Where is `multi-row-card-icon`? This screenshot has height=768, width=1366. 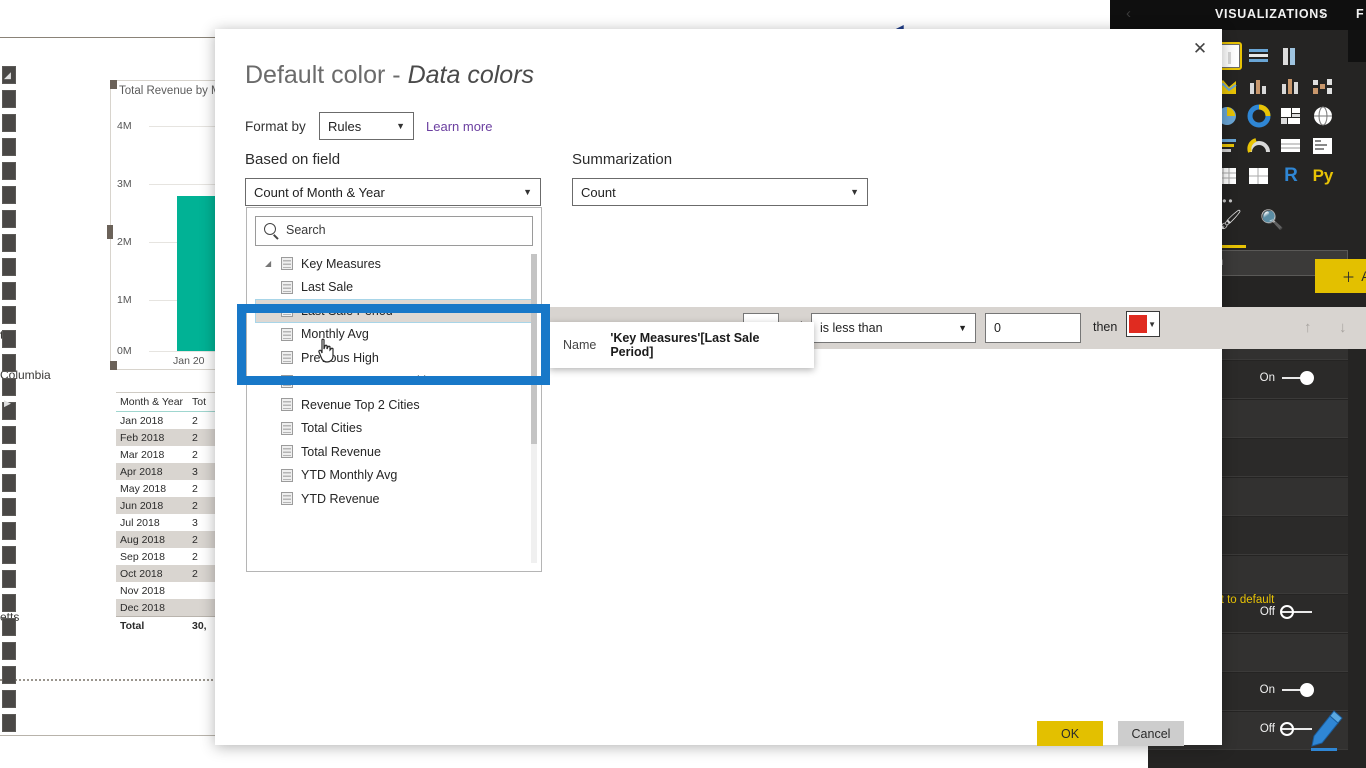 multi-row-card-icon is located at coordinates (1323, 146).